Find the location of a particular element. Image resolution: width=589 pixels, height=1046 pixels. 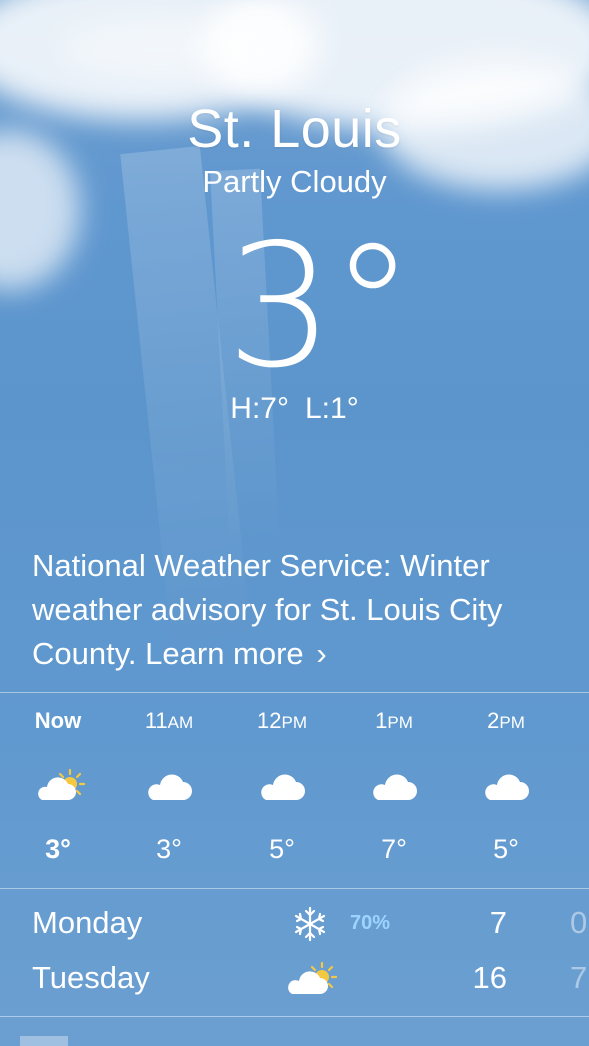

precip-chance: 70% is located at coordinates (370, 923).